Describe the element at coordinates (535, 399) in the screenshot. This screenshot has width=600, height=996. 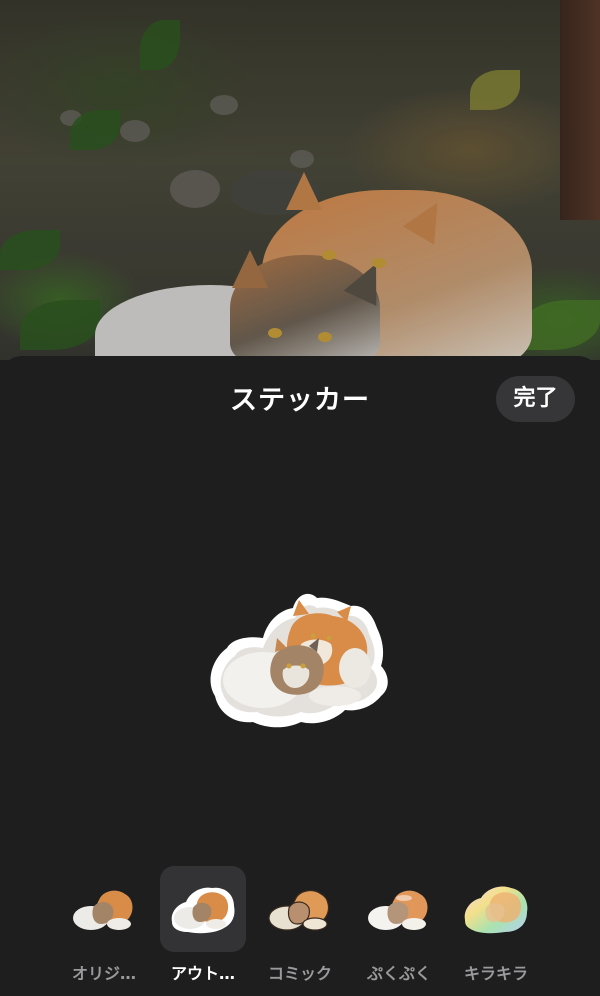
I see `done-button: 完了` at that location.